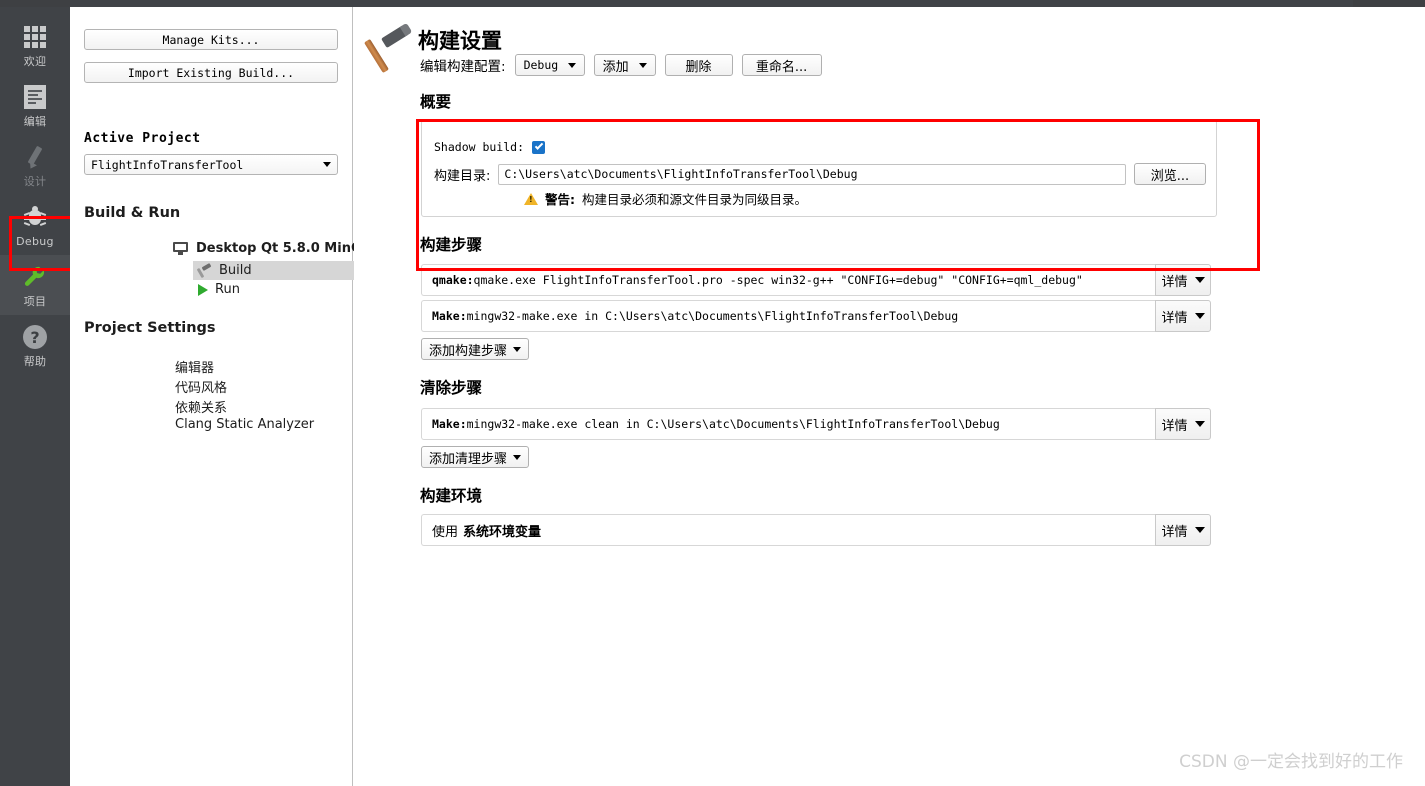  What do you see at coordinates (244, 424) in the screenshot?
I see `project-settings-item-clang-static-analyzer: Clang Static Analyzer` at bounding box center [244, 424].